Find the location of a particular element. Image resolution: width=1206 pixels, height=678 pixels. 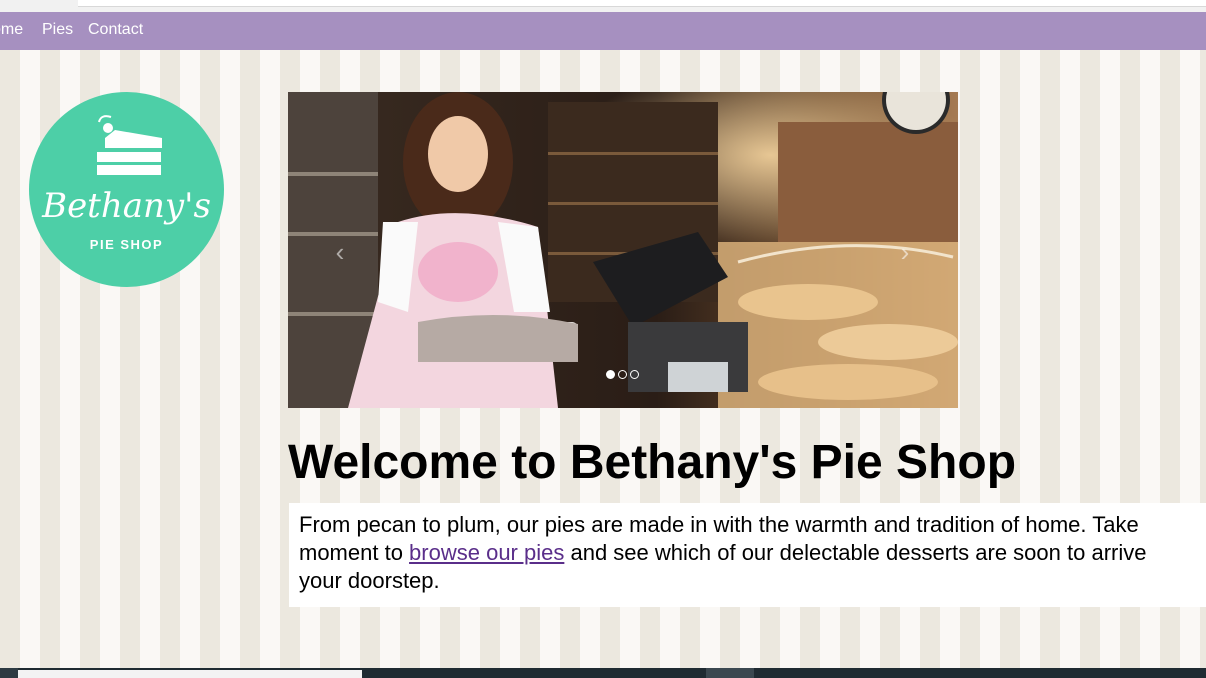

os-taskbar is located at coordinates (603, 673).